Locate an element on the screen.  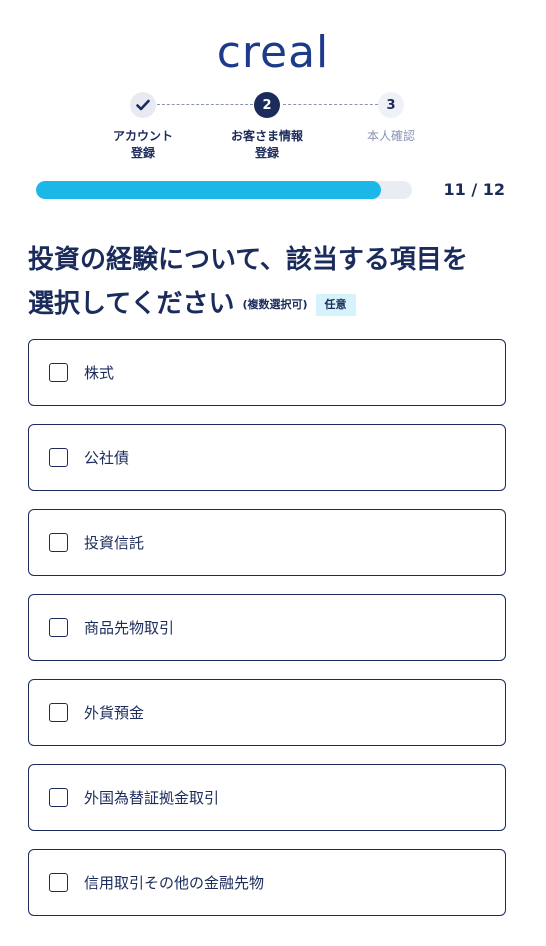
step-2-circle: 2 is located at coordinates (267, 105).